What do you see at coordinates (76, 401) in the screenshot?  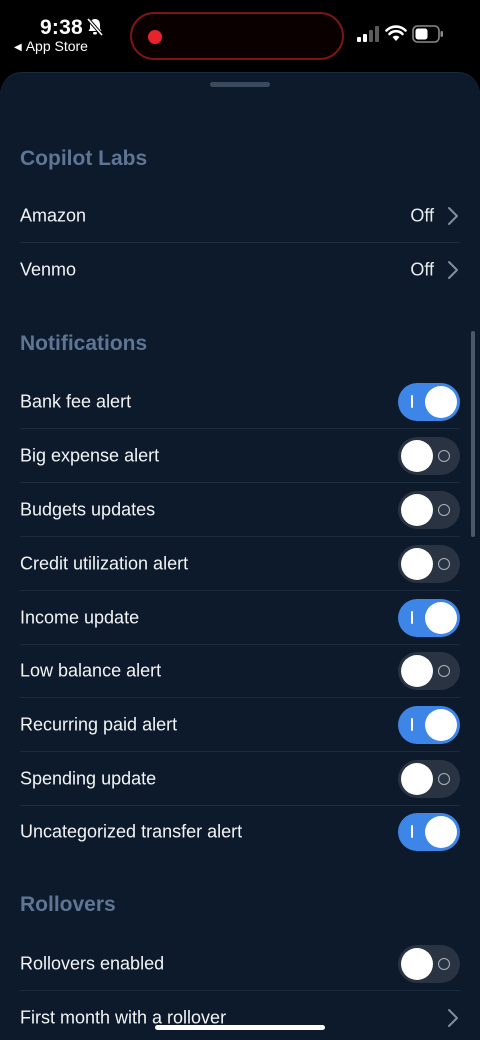 I see `row-label: Bank fee alert` at bounding box center [76, 401].